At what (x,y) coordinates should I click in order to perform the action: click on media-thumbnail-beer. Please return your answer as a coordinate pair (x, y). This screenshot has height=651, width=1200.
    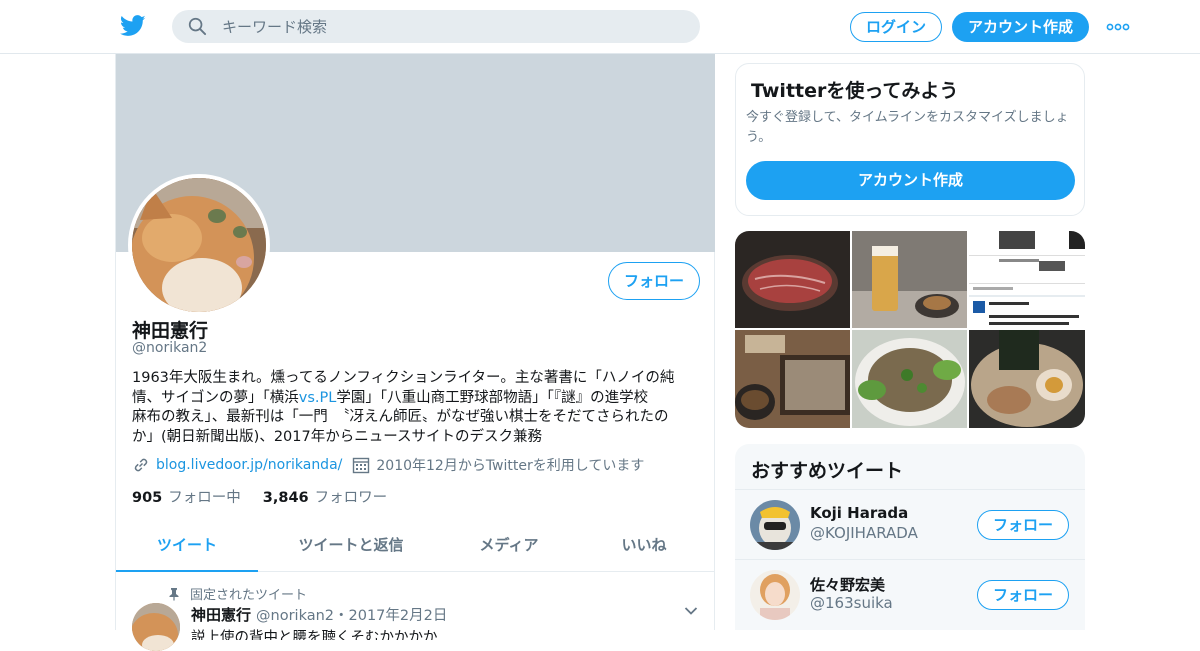
    Looking at the image, I should click on (909, 279).